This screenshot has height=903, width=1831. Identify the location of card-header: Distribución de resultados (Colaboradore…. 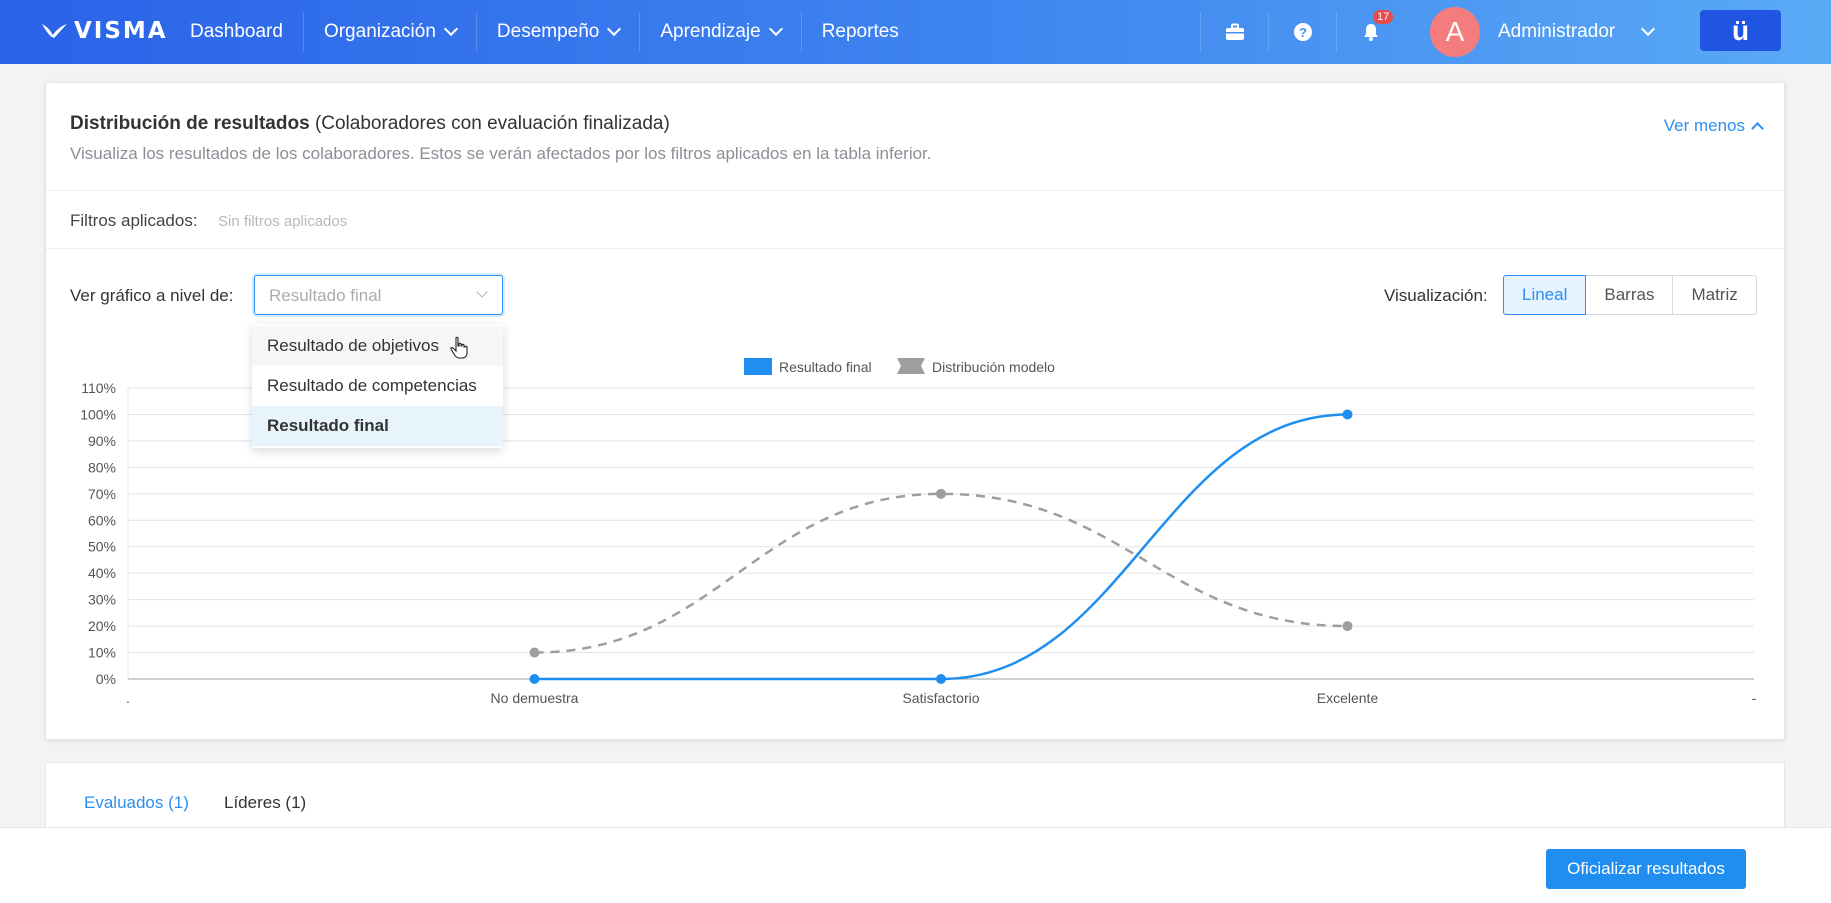
(915, 137).